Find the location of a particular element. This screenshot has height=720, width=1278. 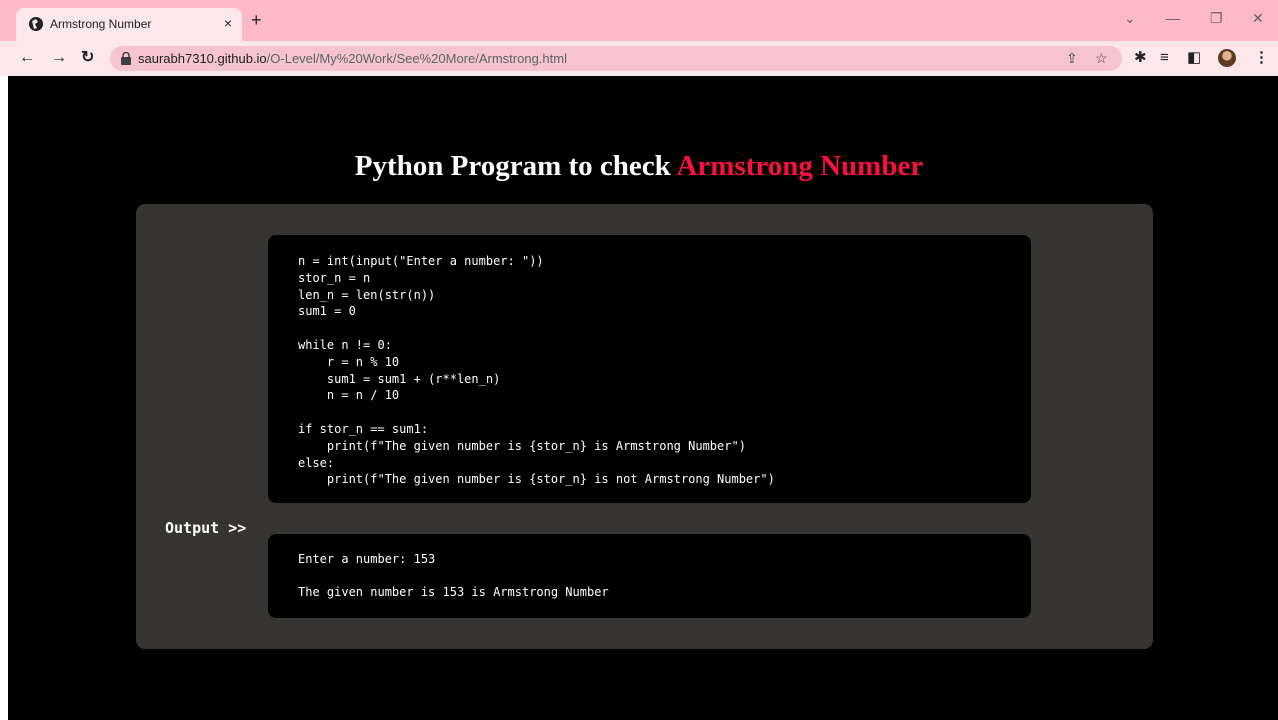

extensions-icon: ✱ is located at coordinates (1140, 58).